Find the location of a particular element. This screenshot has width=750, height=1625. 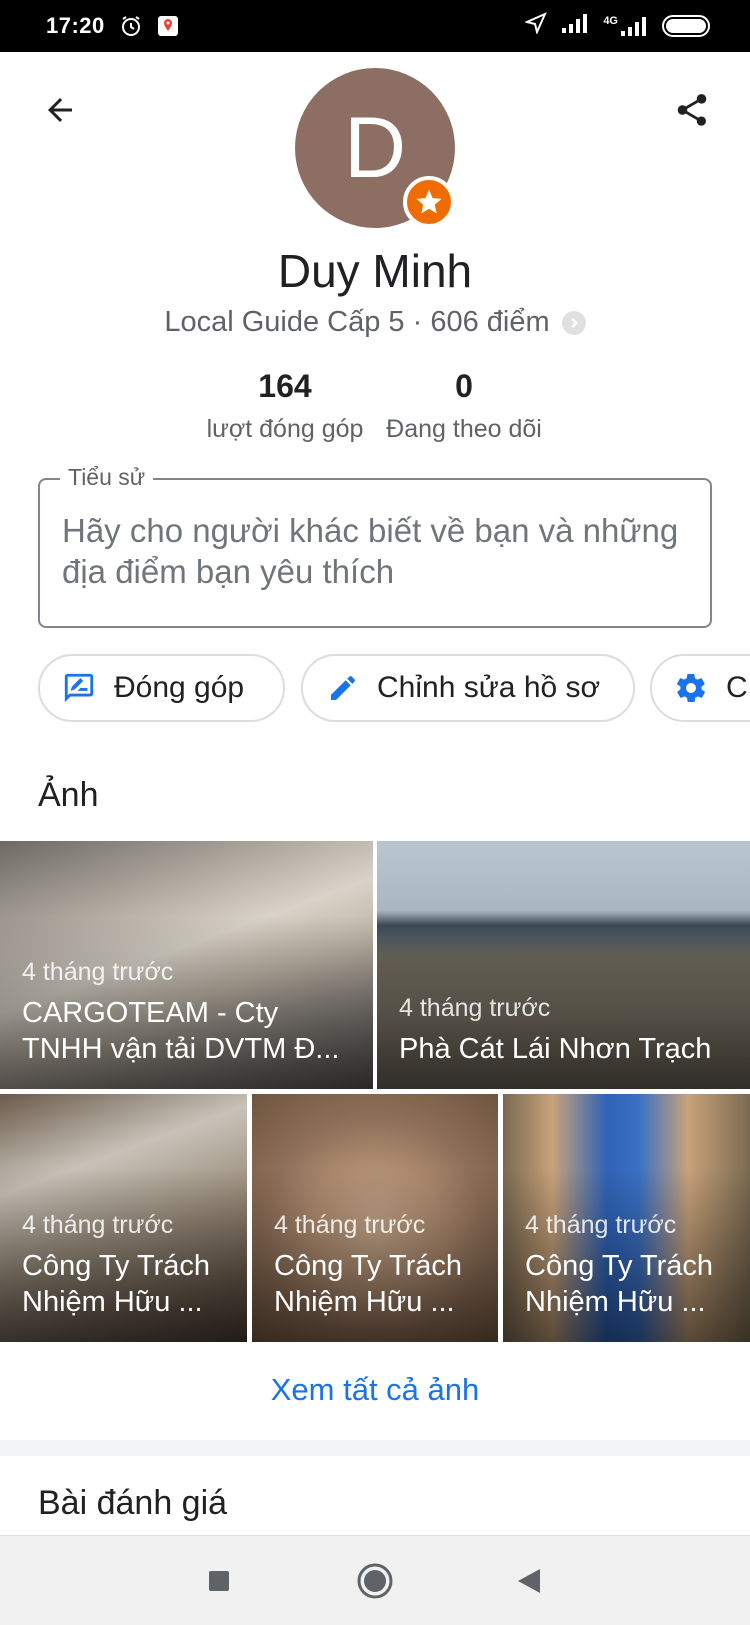

avatar-letter: D is located at coordinates (375, 147).